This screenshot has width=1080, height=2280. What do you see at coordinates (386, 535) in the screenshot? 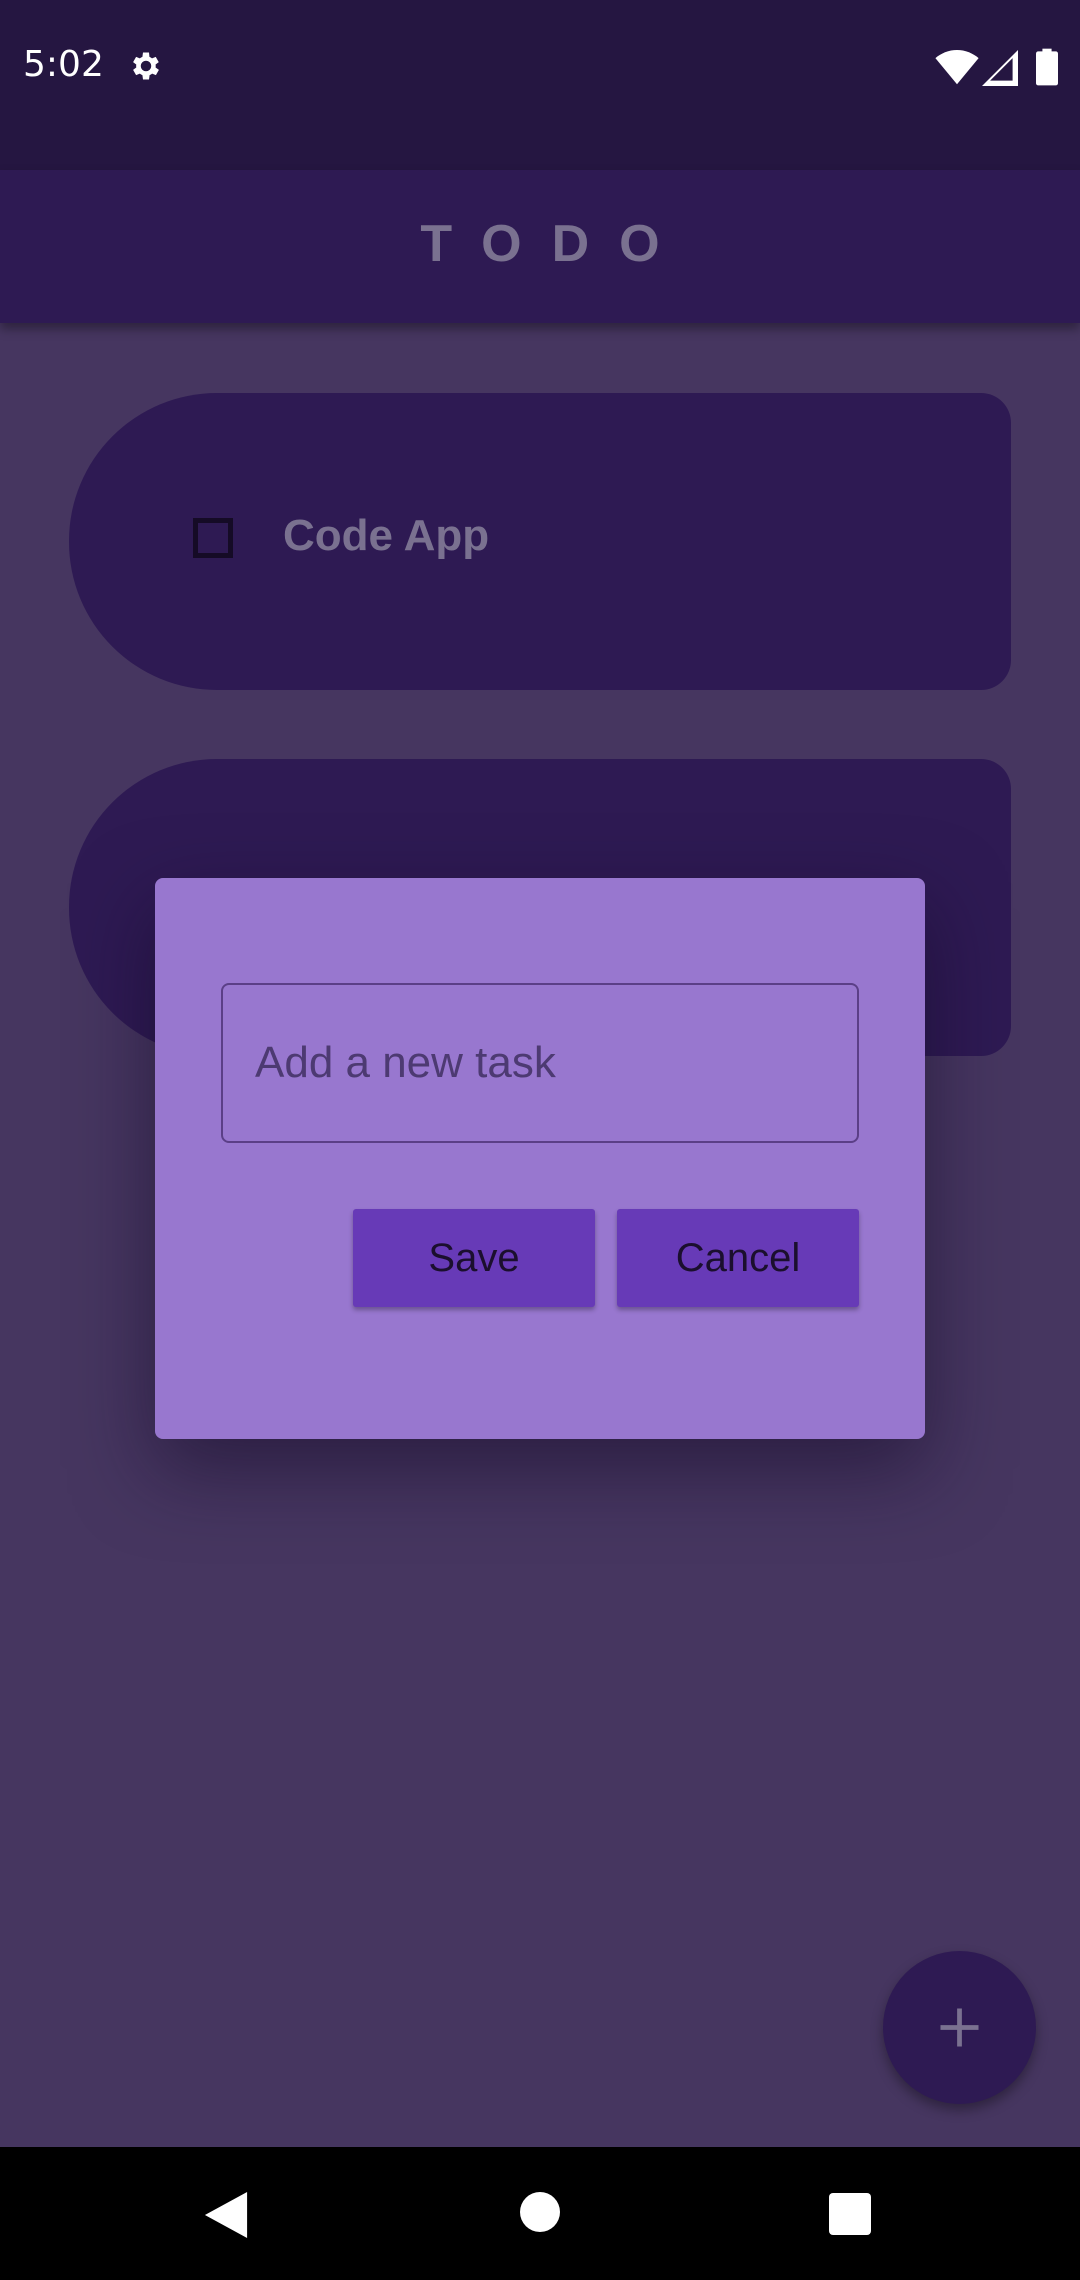
I see `task-label: Code App` at bounding box center [386, 535].